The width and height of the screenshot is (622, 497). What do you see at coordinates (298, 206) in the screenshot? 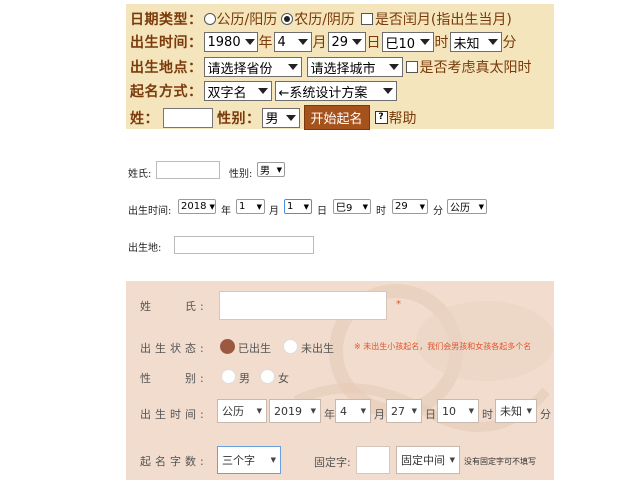
I see `day-select: 1 ▼` at bounding box center [298, 206].